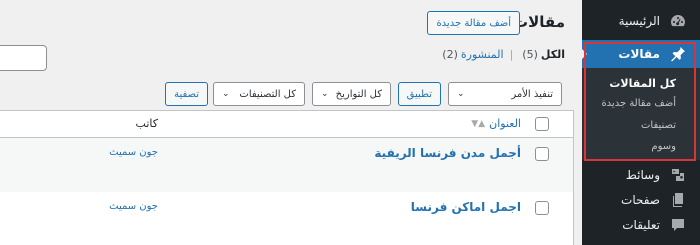  I want to click on search-input, so click(23, 58).